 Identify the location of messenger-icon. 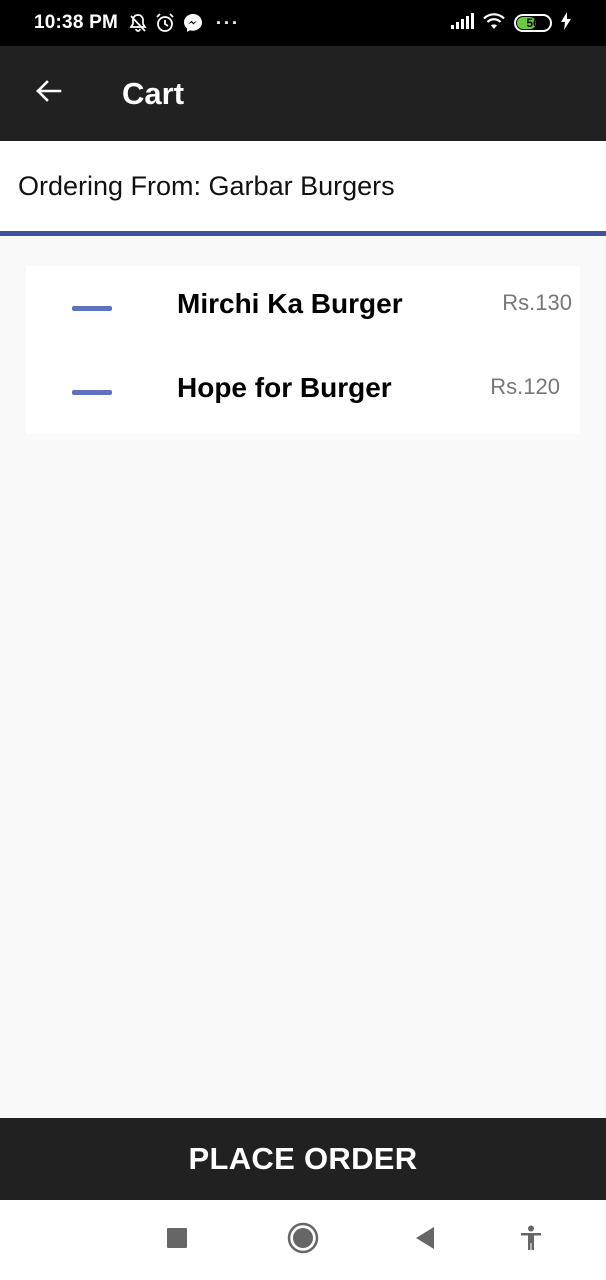
(193, 23).